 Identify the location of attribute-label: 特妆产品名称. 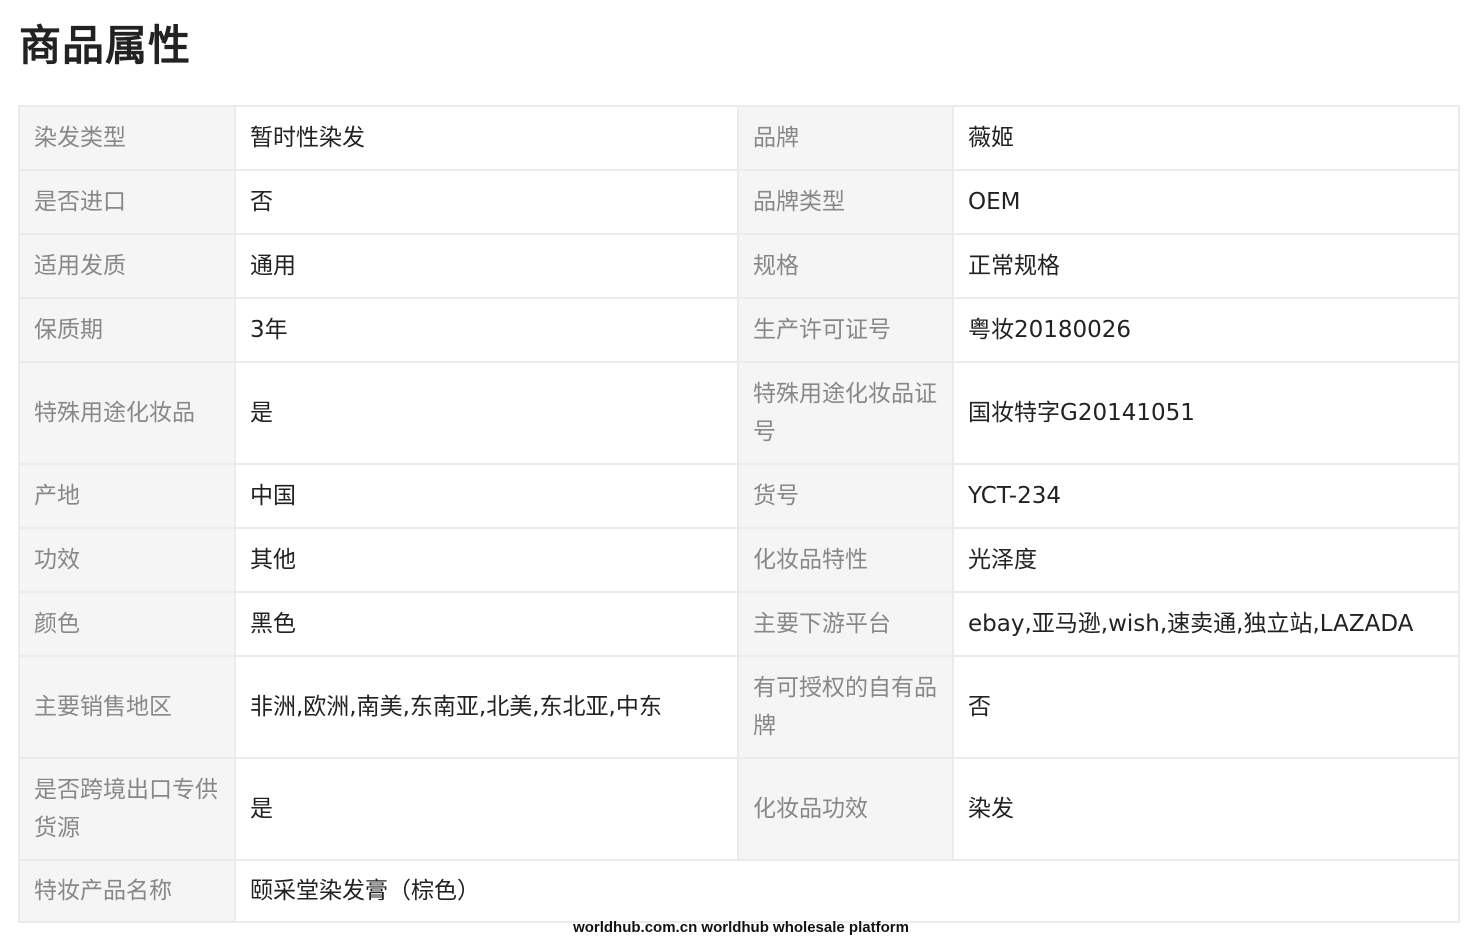
(127, 891).